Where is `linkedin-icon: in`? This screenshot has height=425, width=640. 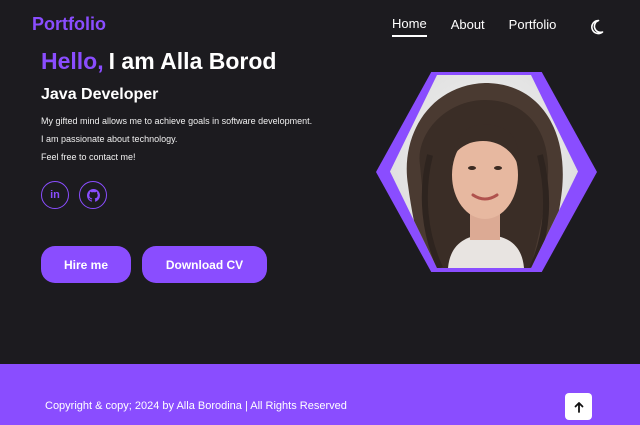
linkedin-icon: in is located at coordinates (55, 195).